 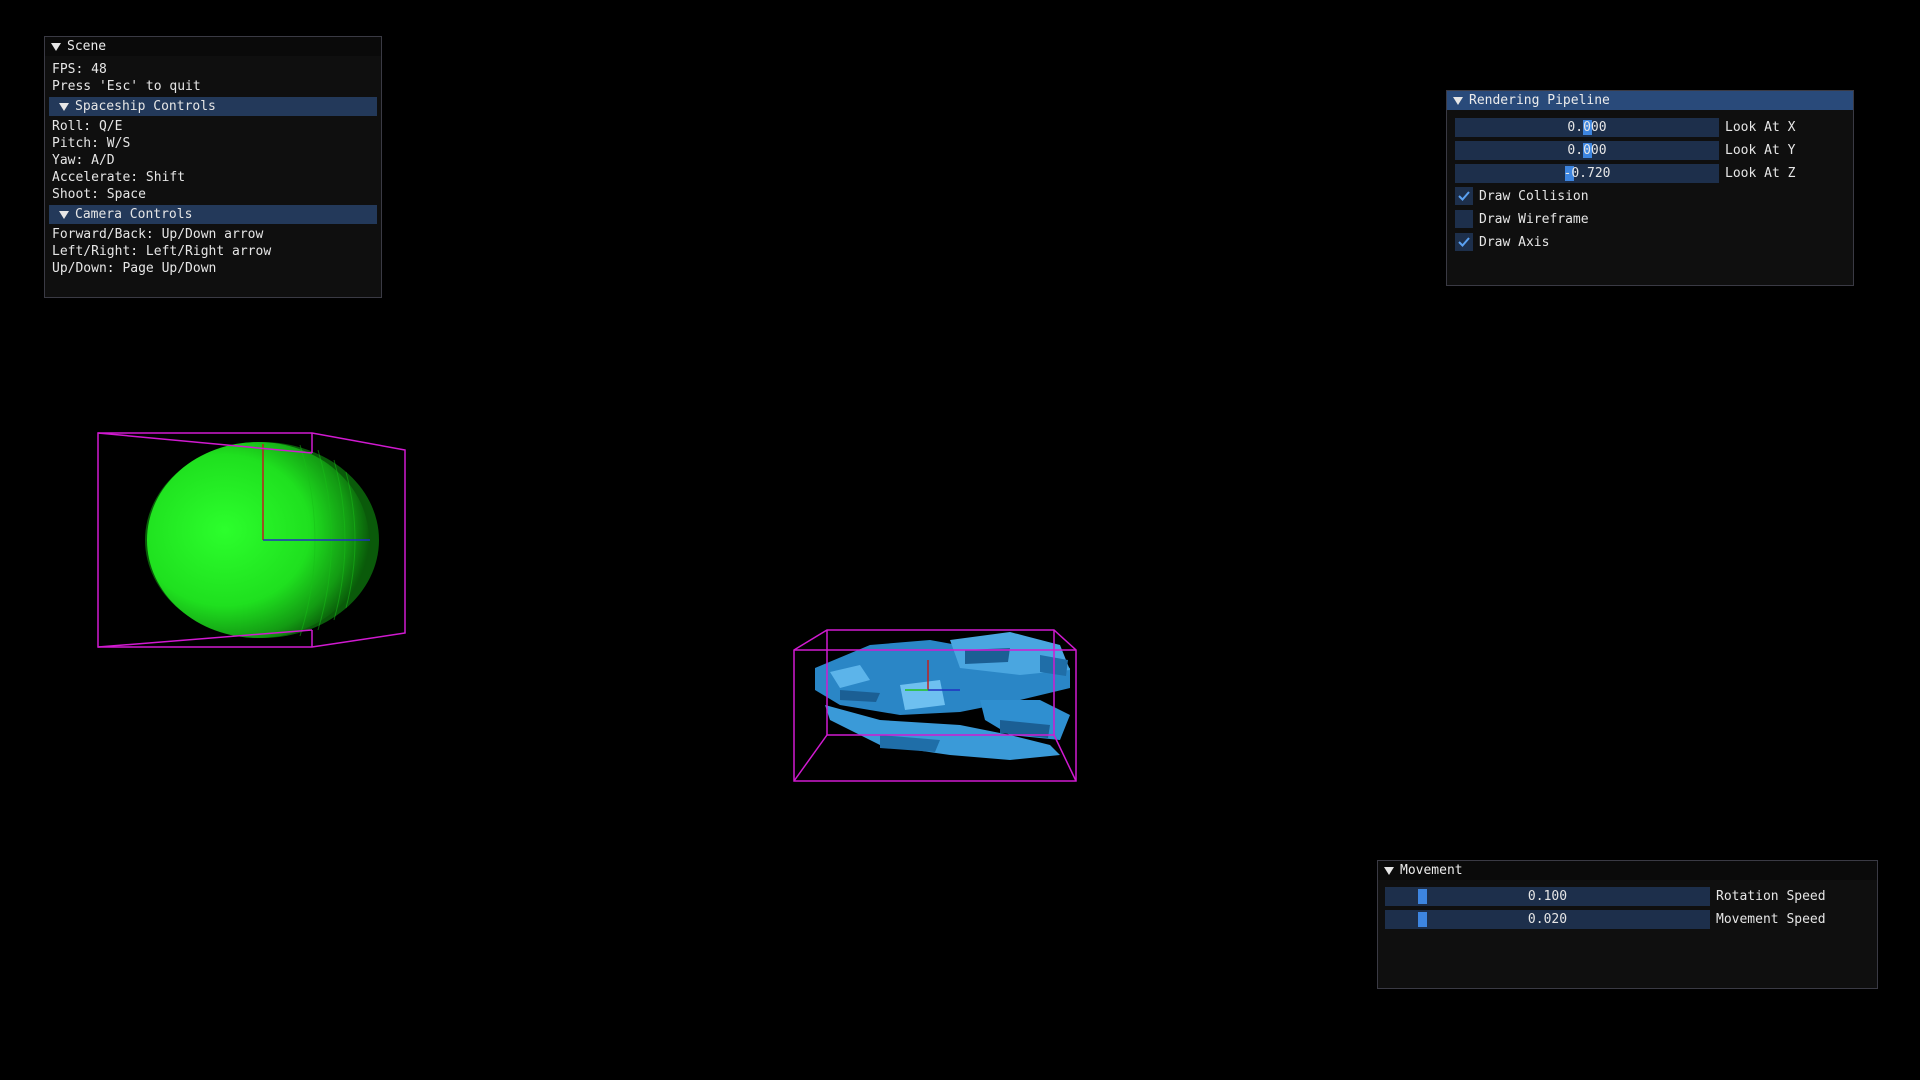 I want to click on draw-collision-row: Draw Collision, so click(x=1522, y=196).